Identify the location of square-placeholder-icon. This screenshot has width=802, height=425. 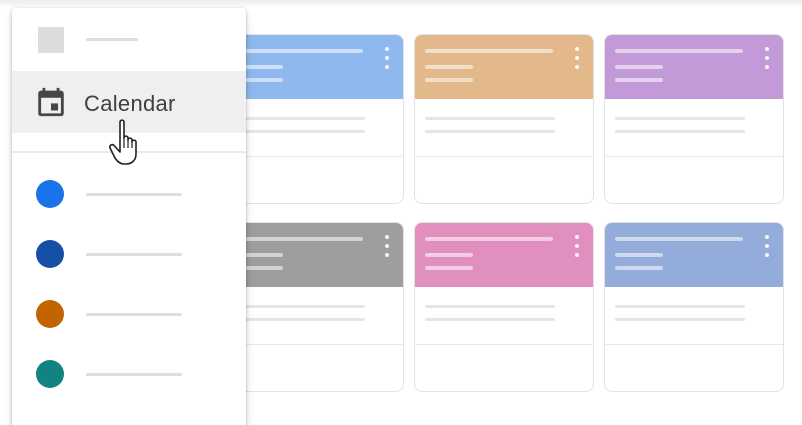
(51, 40).